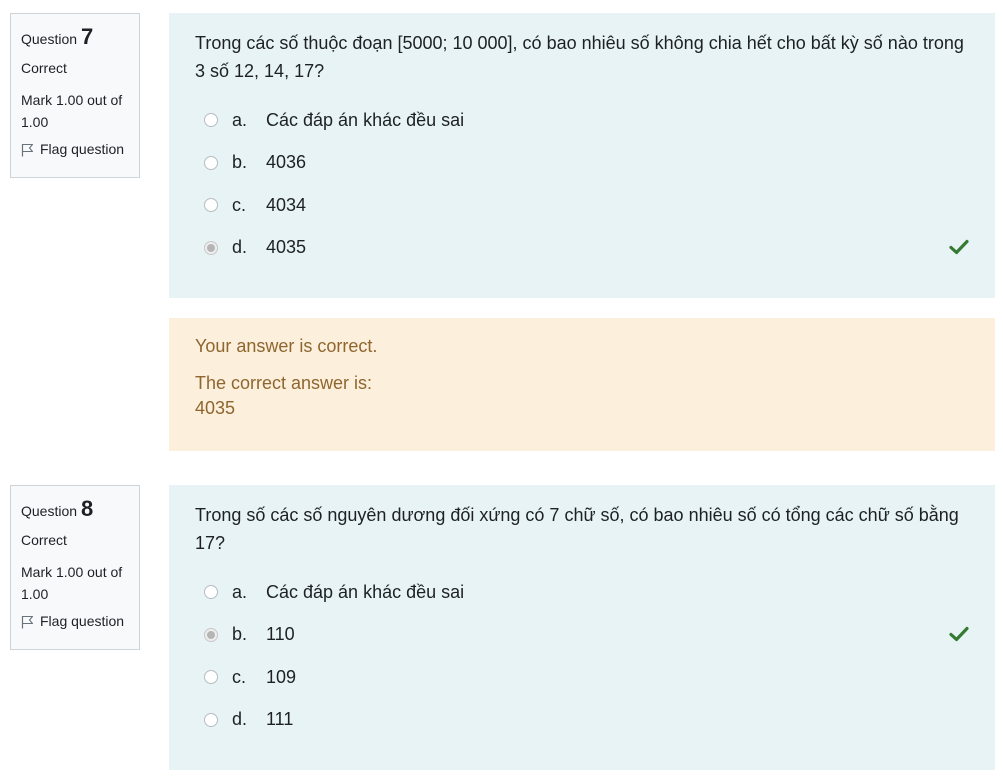 The width and height of the screenshot is (1003, 781). Describe the element at coordinates (582, 720) in the screenshot. I see `answer-option-d: d. 111` at that location.